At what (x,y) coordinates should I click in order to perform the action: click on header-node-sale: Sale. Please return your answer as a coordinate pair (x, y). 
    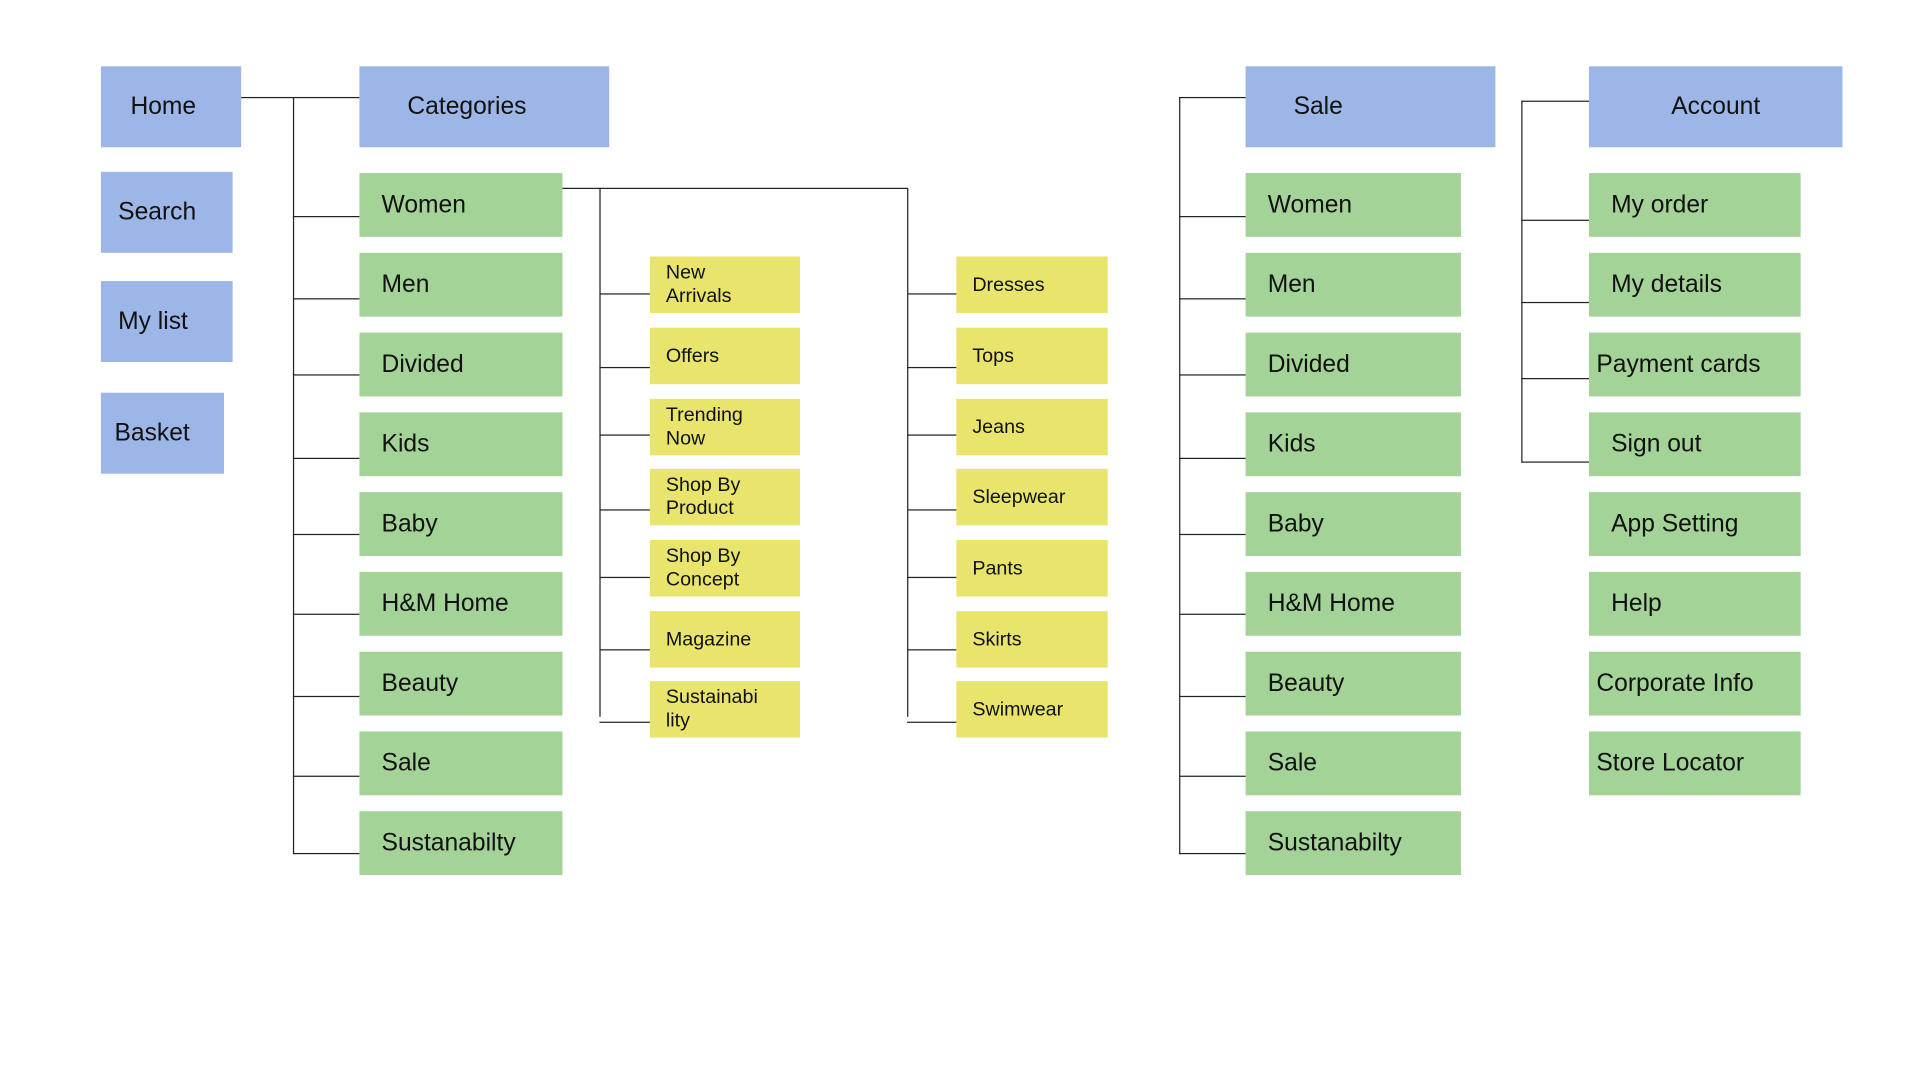
    Looking at the image, I should click on (1370, 107).